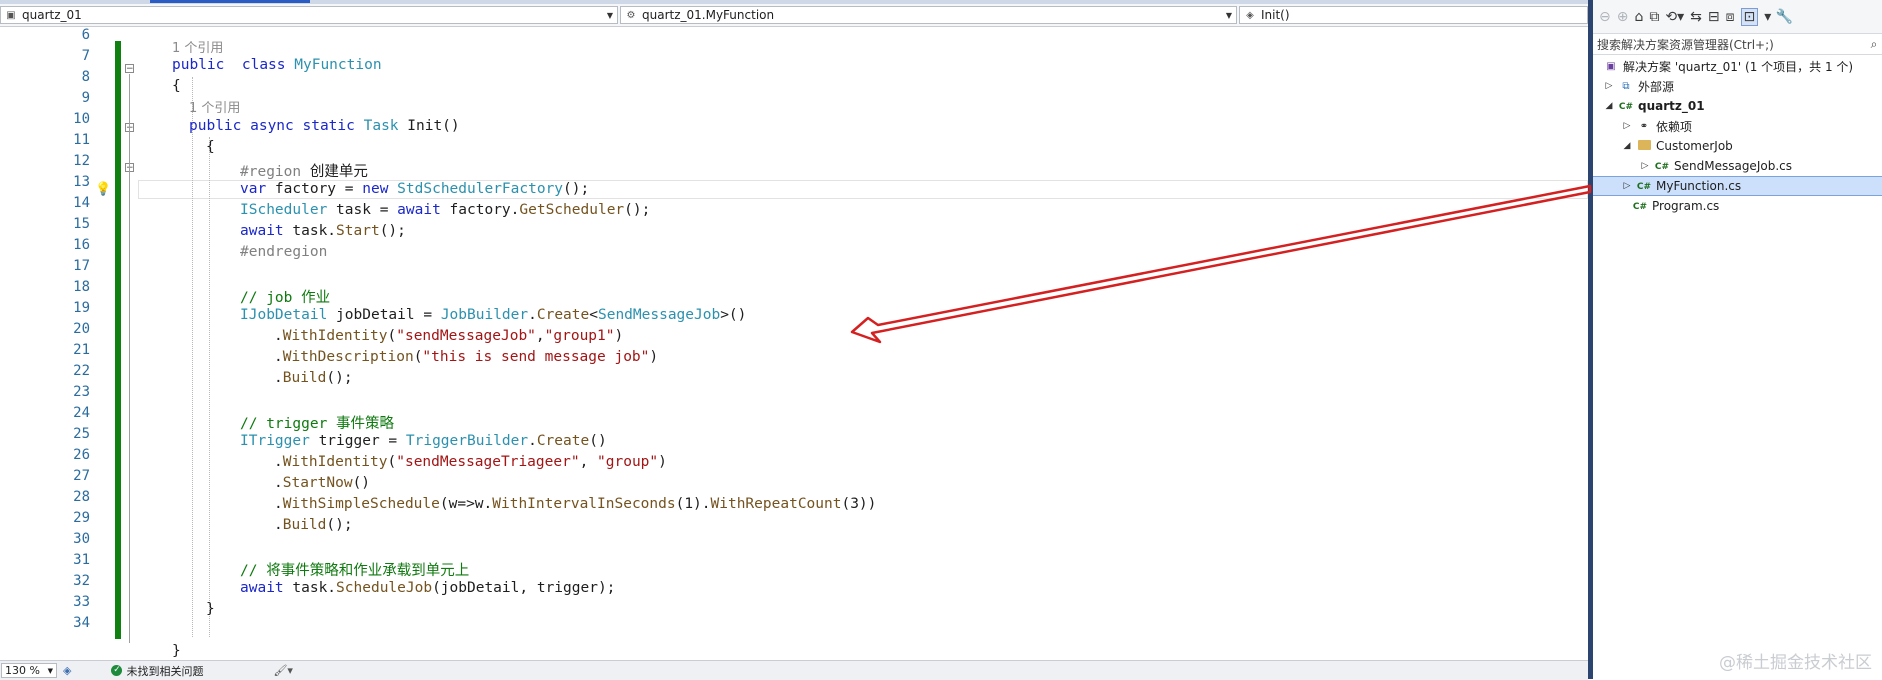  I want to click on code-line-23: // trigger 事件策略, so click(317, 424).